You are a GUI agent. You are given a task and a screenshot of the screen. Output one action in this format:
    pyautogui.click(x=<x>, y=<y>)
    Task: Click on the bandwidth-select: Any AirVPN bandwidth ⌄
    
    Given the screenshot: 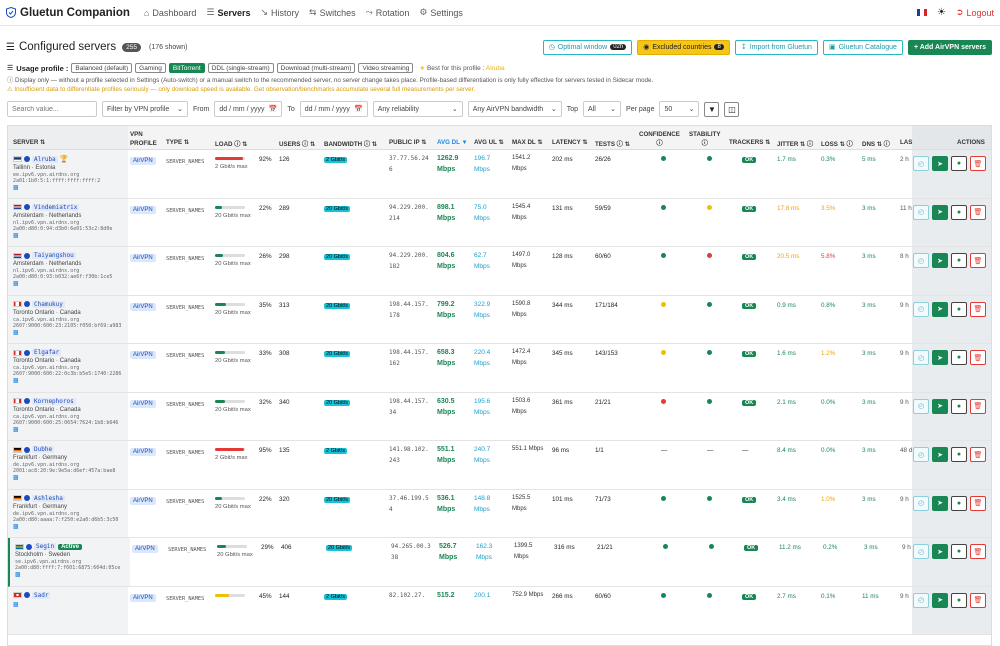 What is the action you would take?
    pyautogui.click(x=514, y=109)
    